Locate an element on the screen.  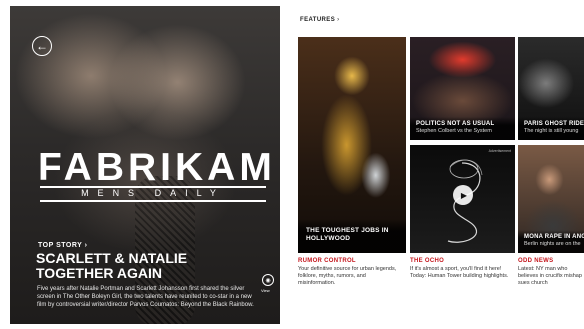
tile-subtitle: The night is still young is located at coordinates (551, 131).